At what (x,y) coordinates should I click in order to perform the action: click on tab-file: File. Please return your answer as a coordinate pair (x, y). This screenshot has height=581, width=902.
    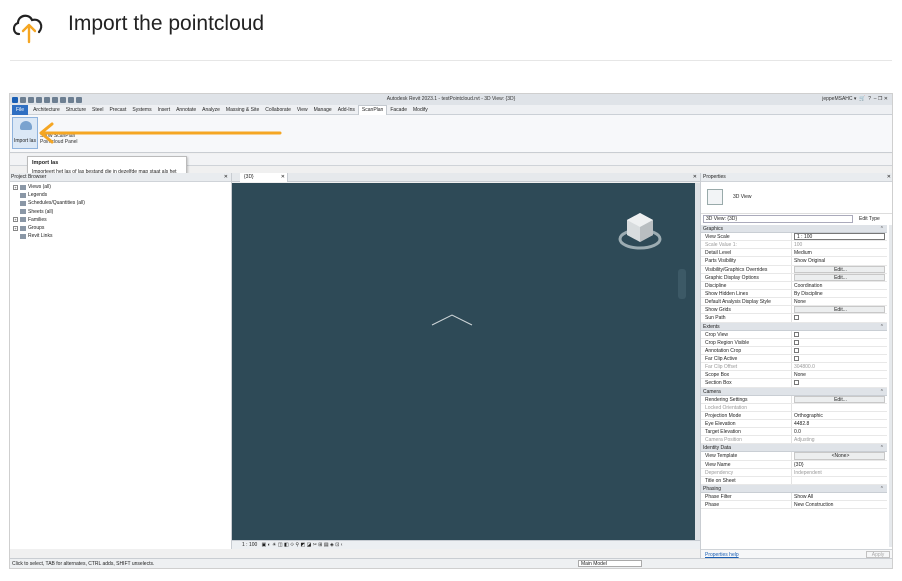
    Looking at the image, I should click on (20, 109).